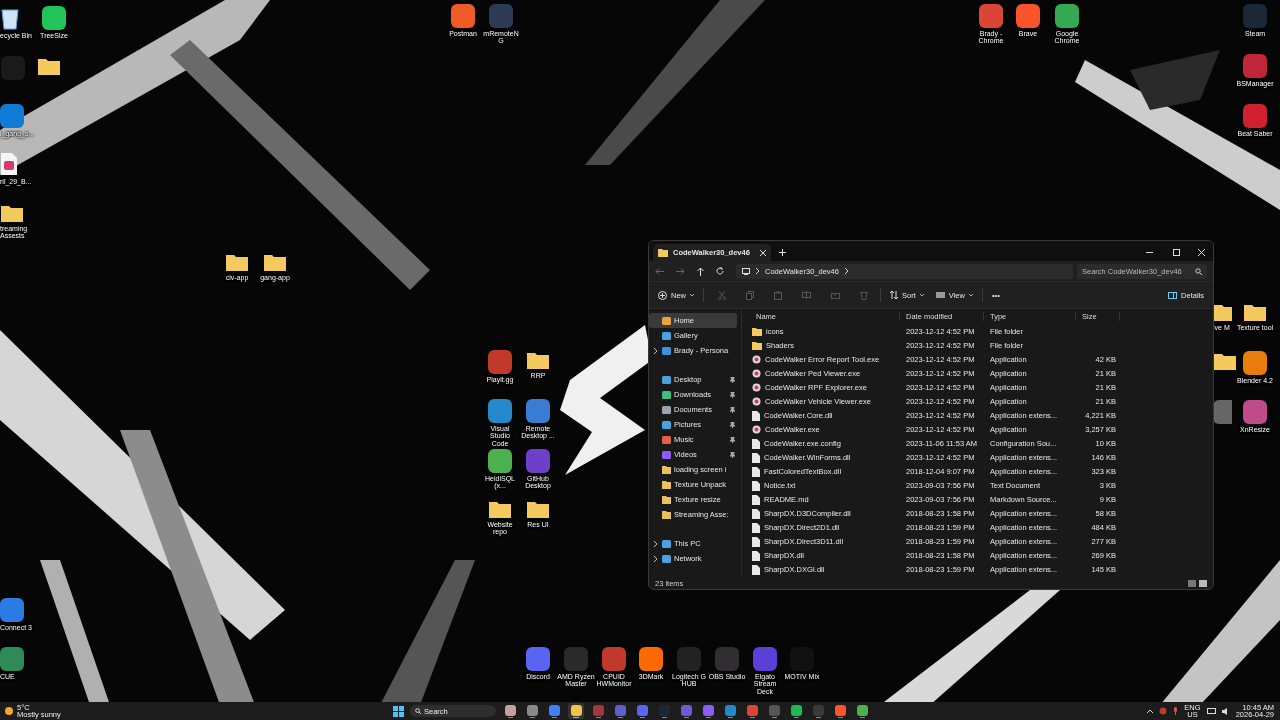 Image resolution: width=1280 pixels, height=720 pixels. What do you see at coordinates (1225, 711) in the screenshot?
I see `speaker-icon` at bounding box center [1225, 711].